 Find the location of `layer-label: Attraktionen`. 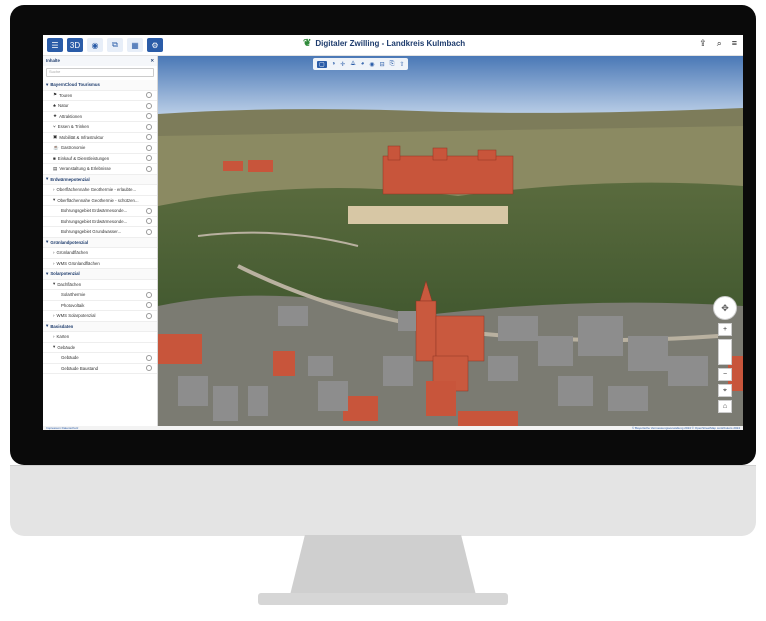

layer-label: Attraktionen is located at coordinates (71, 116).